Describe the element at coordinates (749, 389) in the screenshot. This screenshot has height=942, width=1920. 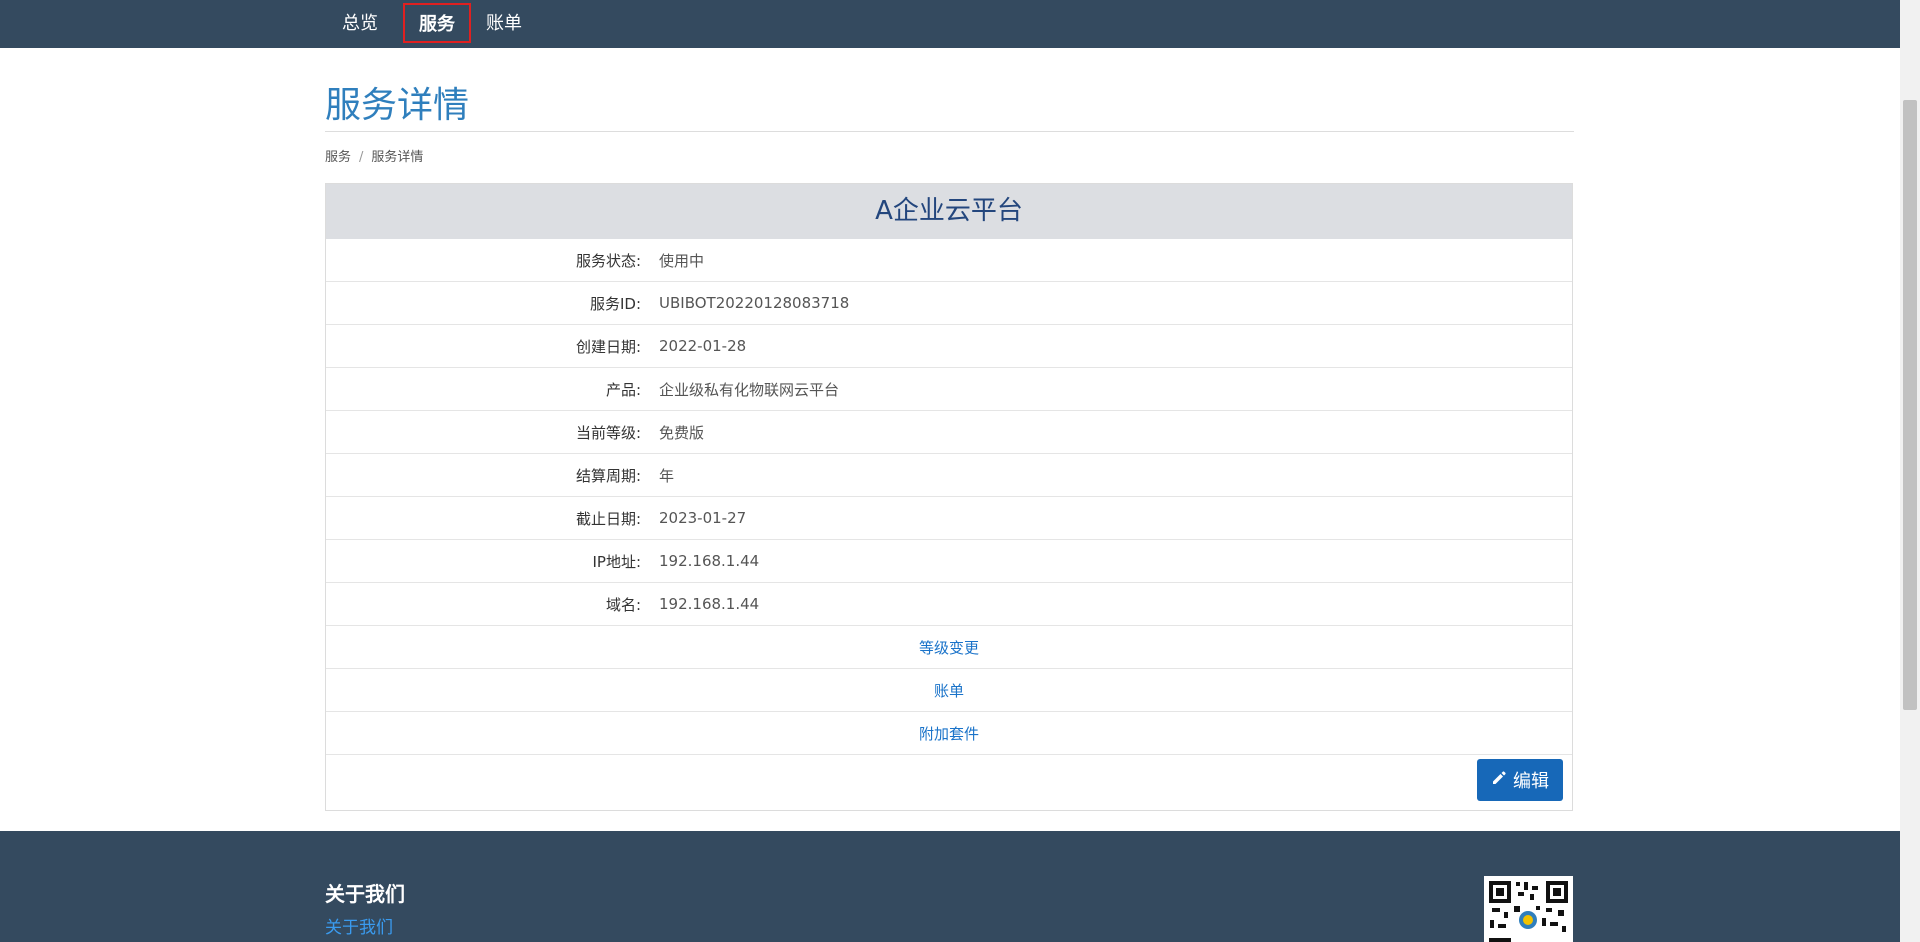
I see `detail-value: 企业级私有化物联网云平台` at that location.